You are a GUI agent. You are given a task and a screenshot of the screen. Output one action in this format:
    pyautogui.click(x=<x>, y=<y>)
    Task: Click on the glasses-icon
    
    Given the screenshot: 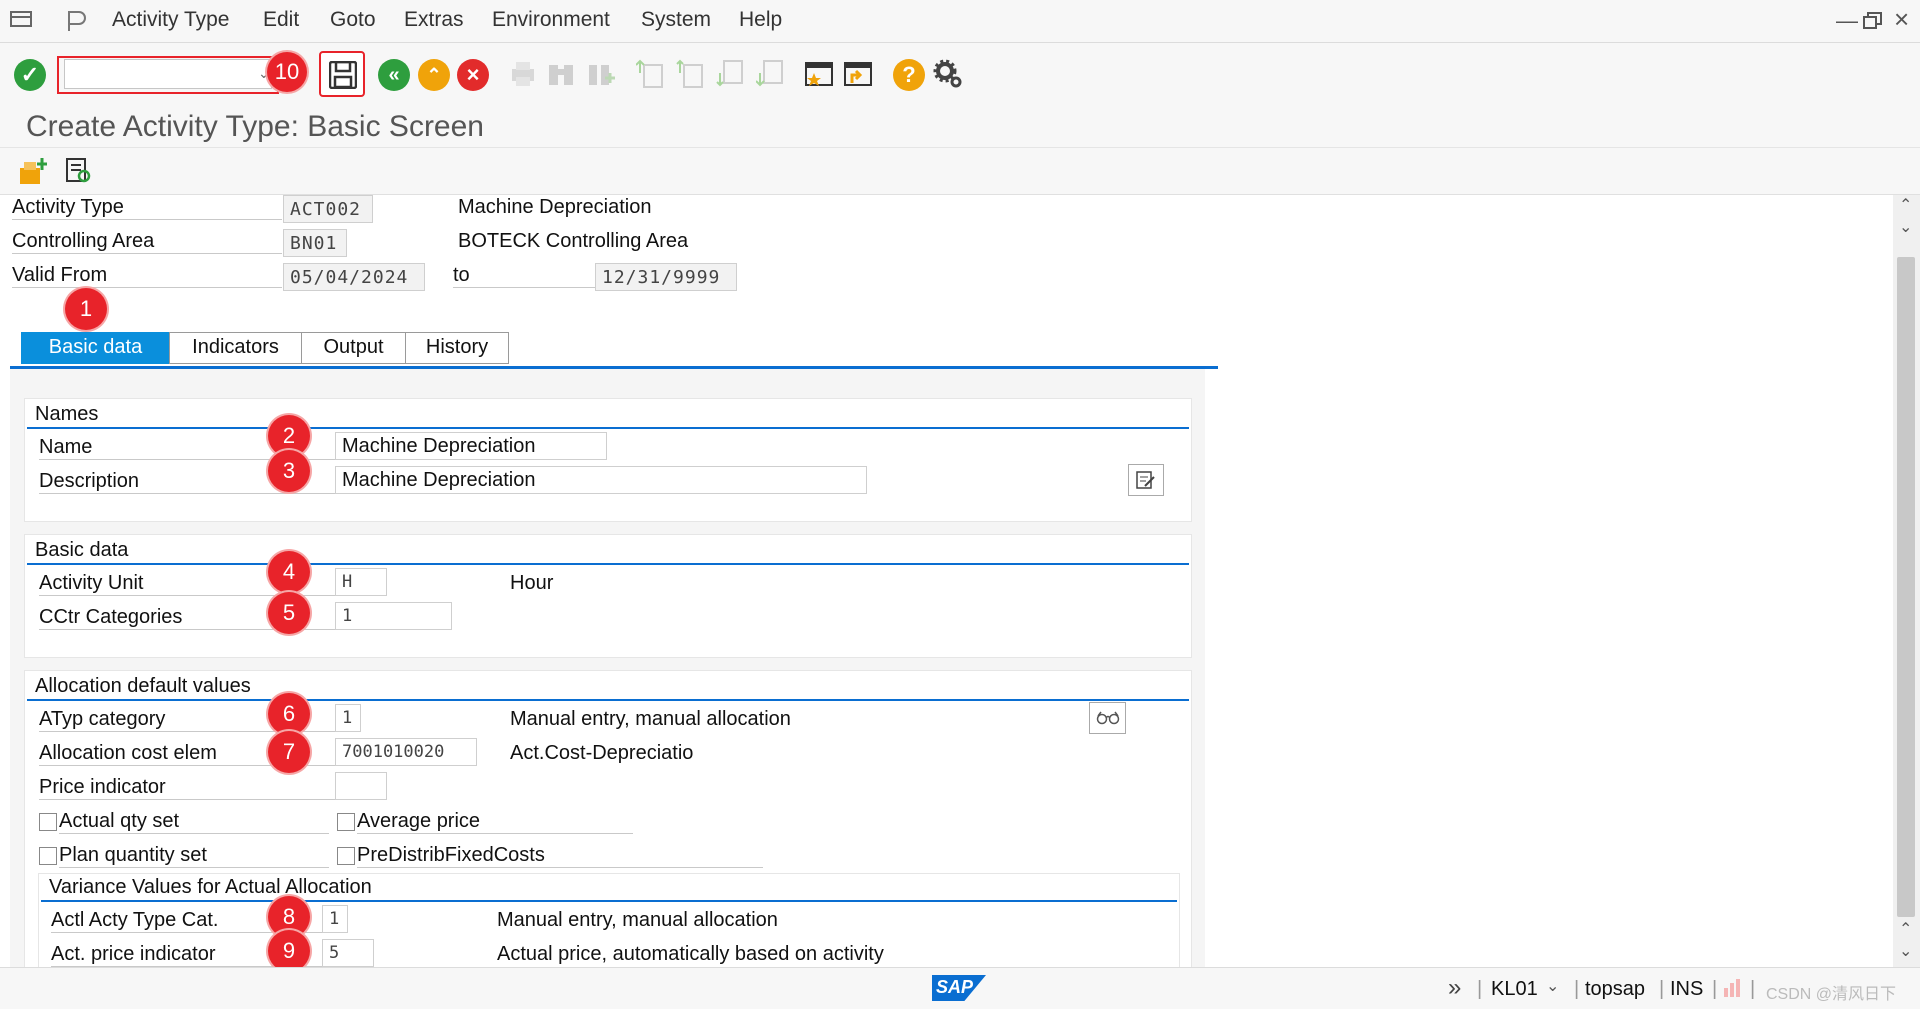 What is the action you would take?
    pyautogui.click(x=1108, y=718)
    